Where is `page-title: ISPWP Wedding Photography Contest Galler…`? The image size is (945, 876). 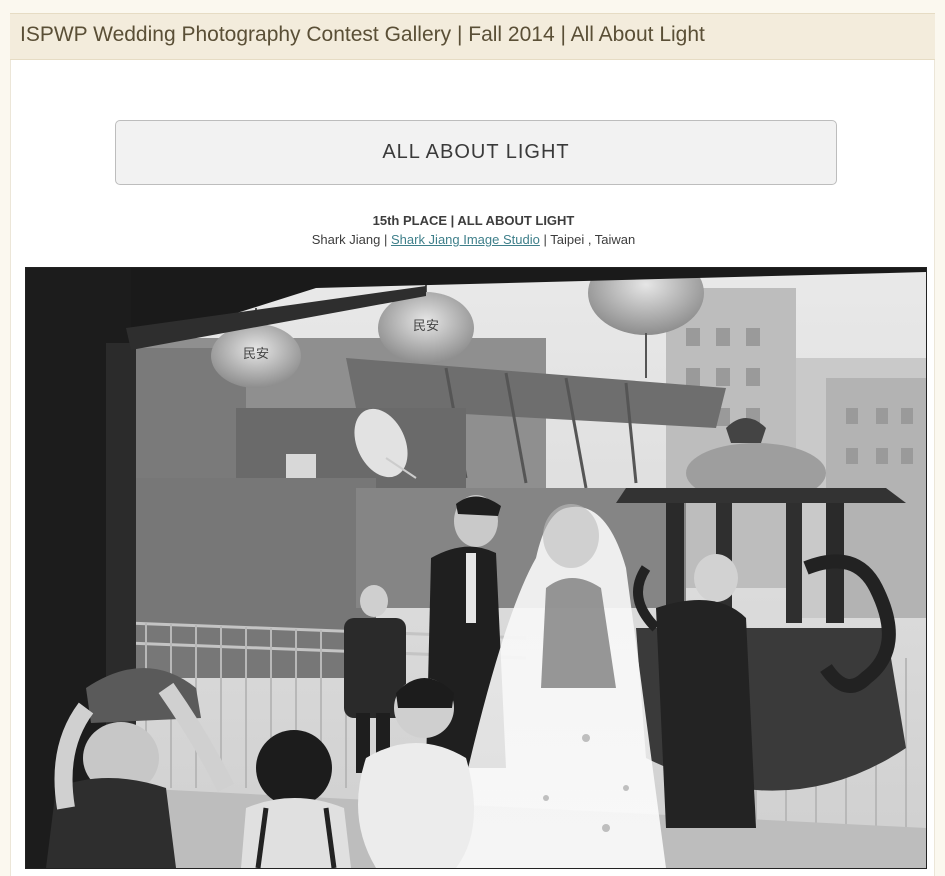
page-title: ISPWP Wedding Photography Contest Galler… is located at coordinates (362, 34).